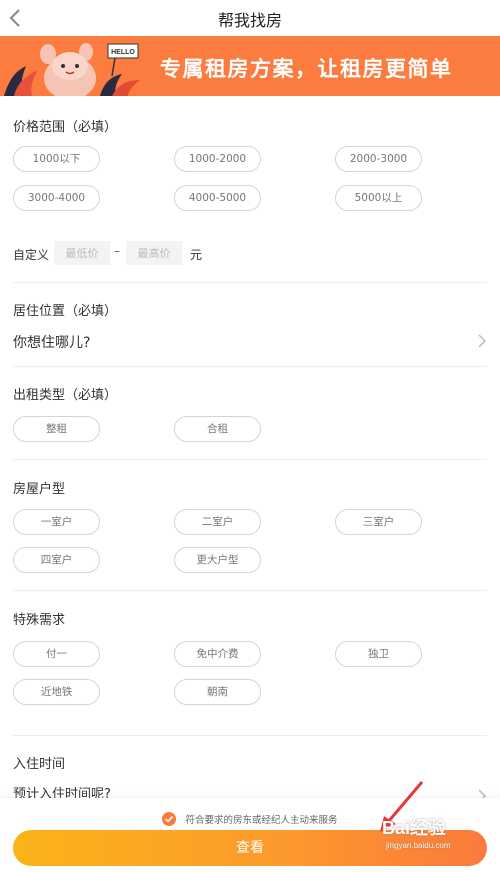 This screenshot has height=872, width=500. What do you see at coordinates (65, 311) in the screenshot?
I see `location-section-title: 居住位置（必填）` at bounding box center [65, 311].